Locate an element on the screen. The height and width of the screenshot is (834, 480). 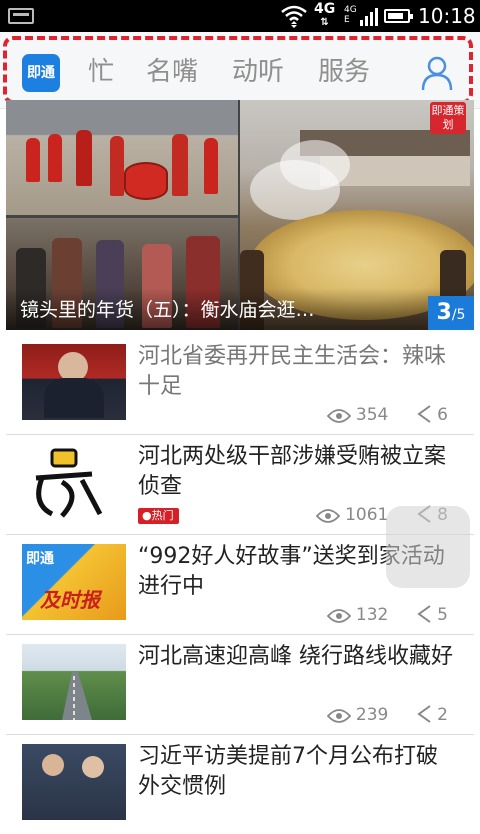
floating-action-button is located at coordinates (428, 547).